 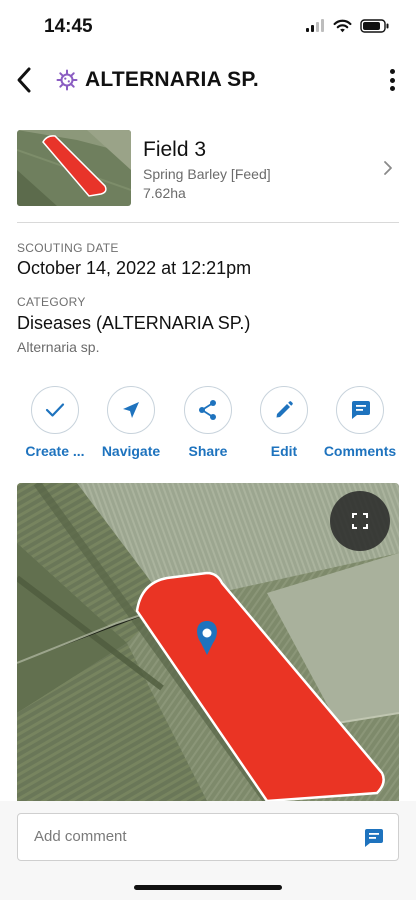 What do you see at coordinates (360, 426) in the screenshot?
I see `comments-button: Comments` at bounding box center [360, 426].